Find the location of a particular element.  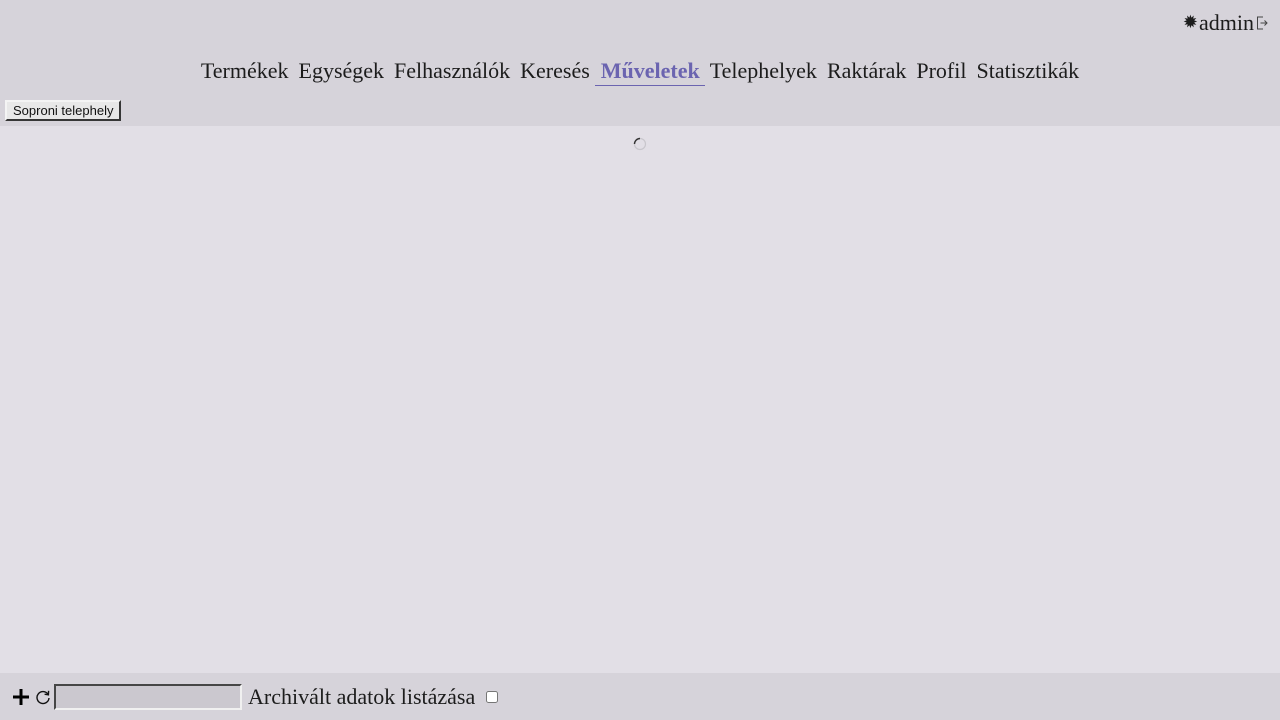

footer-toolbar: Archivált adatok listázása is located at coordinates (640, 696).